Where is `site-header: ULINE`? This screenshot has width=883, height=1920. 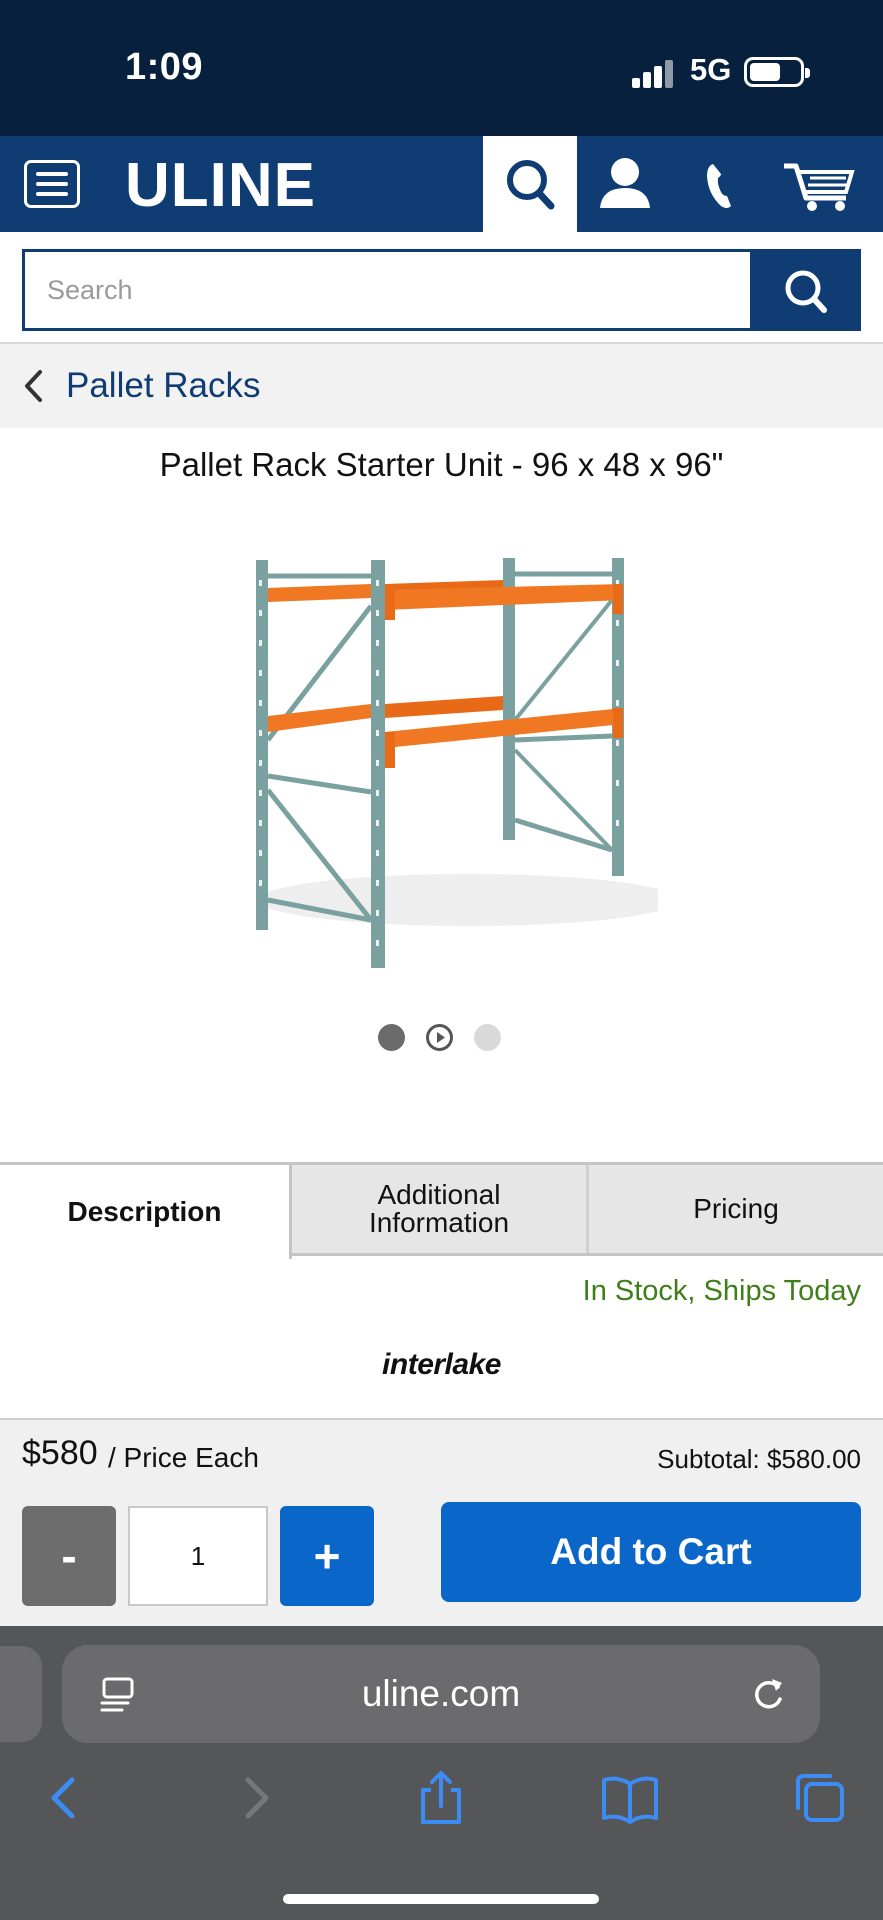
site-header: ULINE is located at coordinates (441, 184).